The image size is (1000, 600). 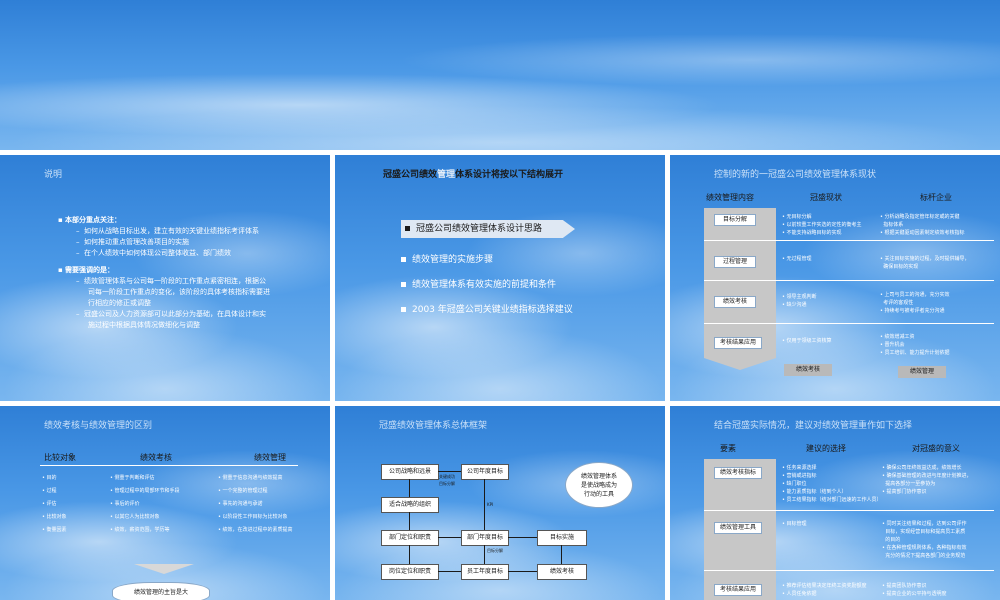 I want to click on perf-mgmt-tag: 绩效管理, so click(x=922, y=372).